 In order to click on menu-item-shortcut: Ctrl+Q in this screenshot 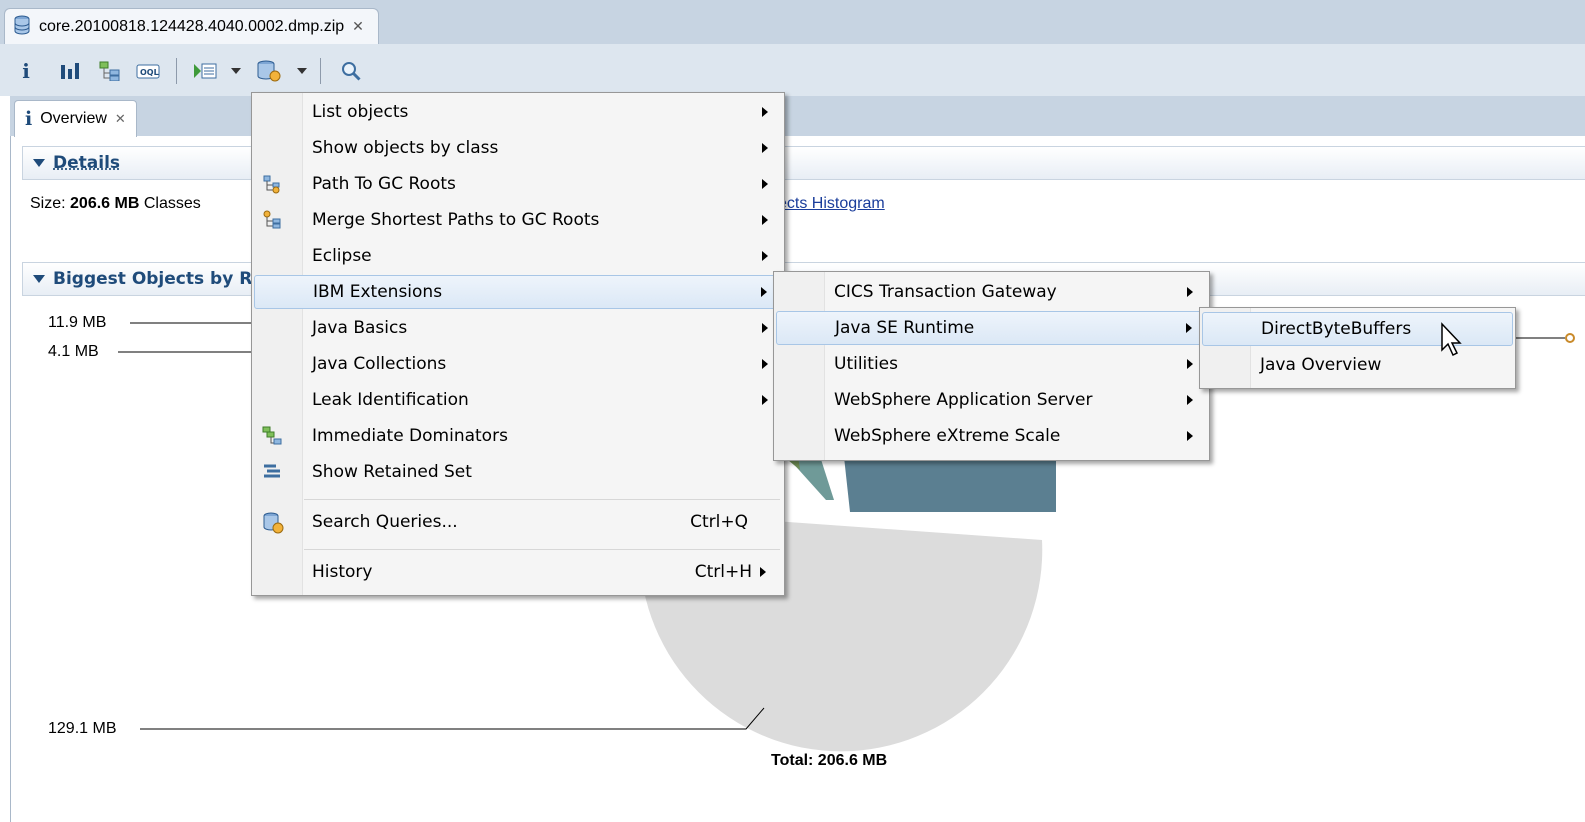, I will do `click(719, 522)`.